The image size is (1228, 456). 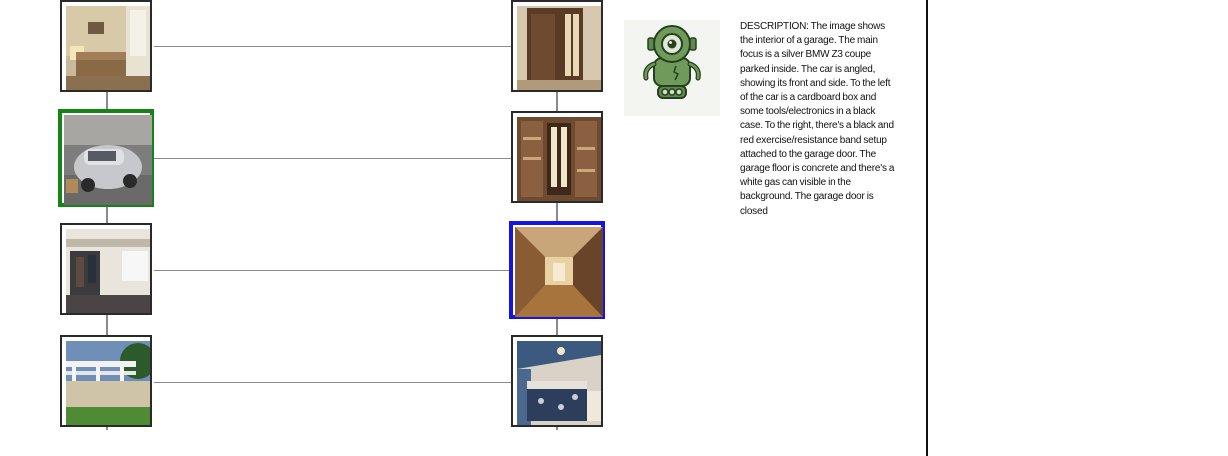 I want to click on closet-image, so click(x=559, y=159).